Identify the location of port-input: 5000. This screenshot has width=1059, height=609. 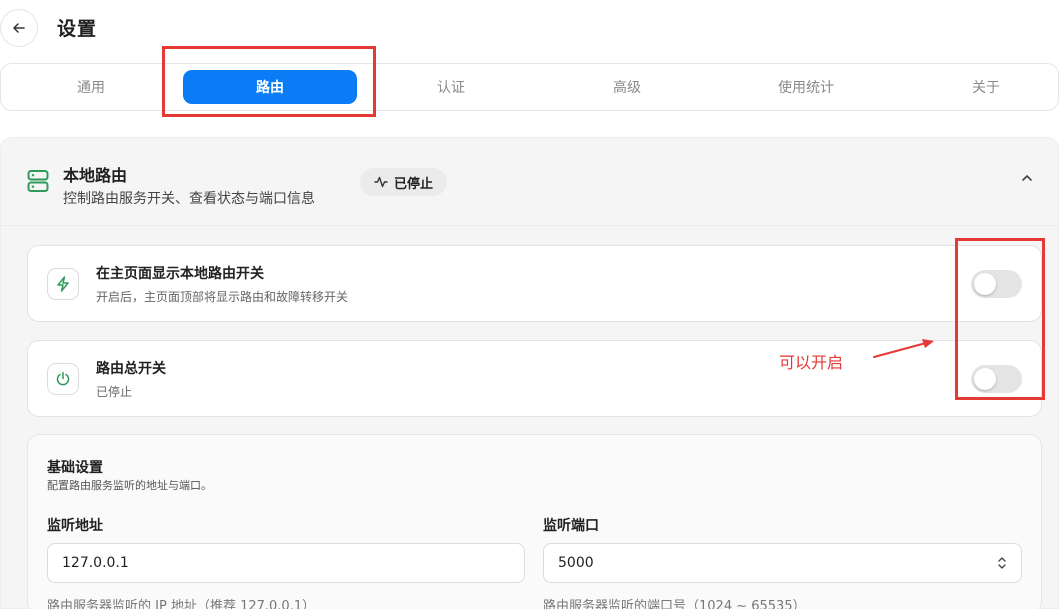
(782, 563).